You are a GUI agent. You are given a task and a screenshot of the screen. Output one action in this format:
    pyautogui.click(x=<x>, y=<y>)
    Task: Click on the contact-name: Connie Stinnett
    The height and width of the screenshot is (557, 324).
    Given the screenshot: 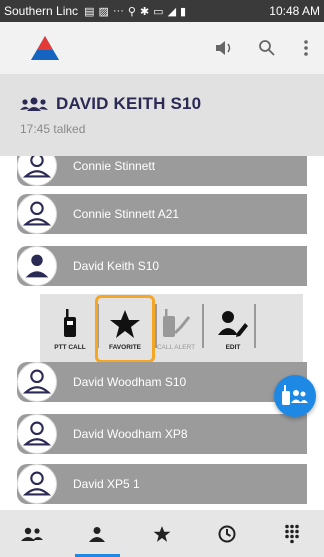 What is the action you would take?
    pyautogui.click(x=114, y=166)
    